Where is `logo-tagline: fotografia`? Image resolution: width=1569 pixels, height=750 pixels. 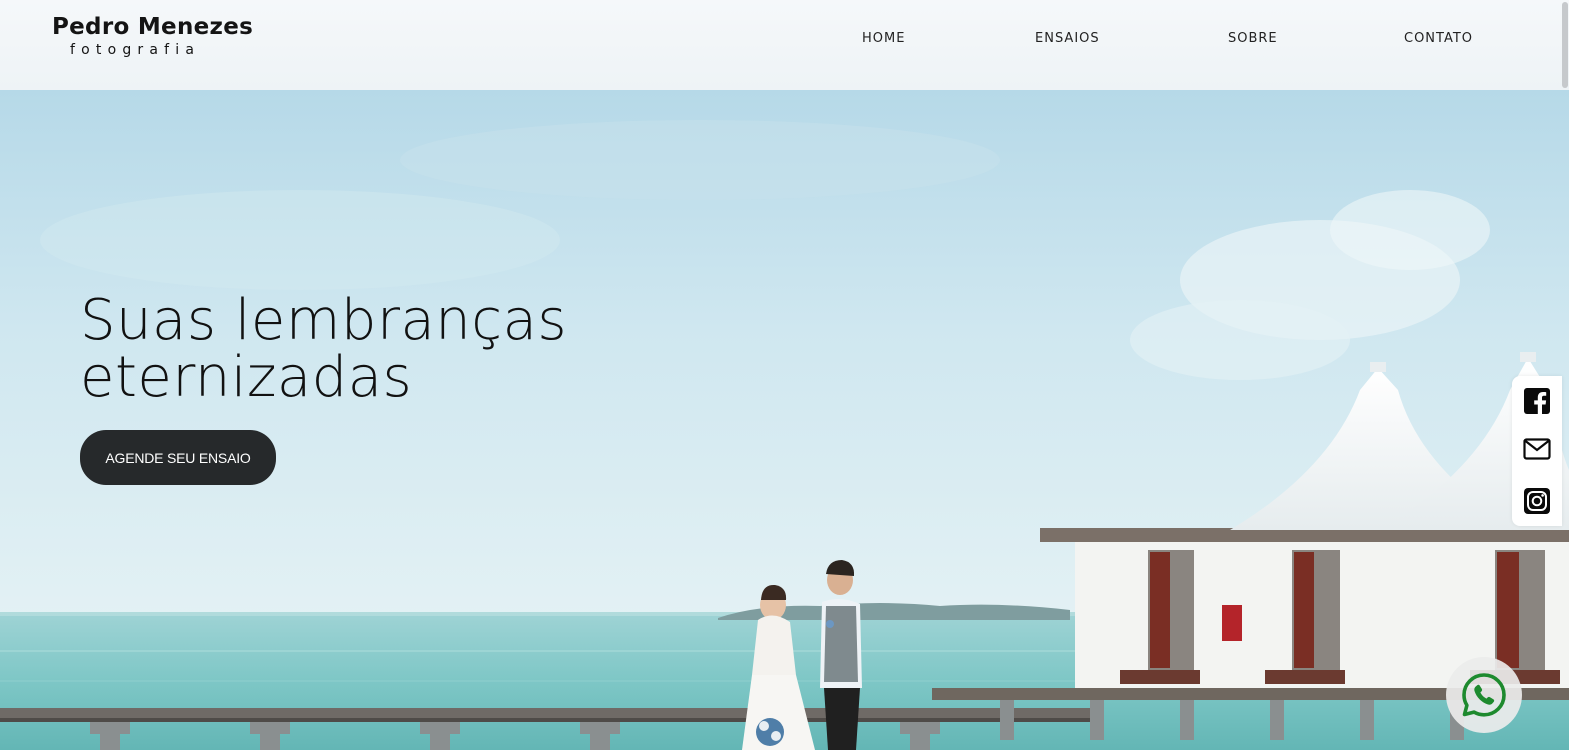 logo-tagline: fotografia is located at coordinates (135, 50).